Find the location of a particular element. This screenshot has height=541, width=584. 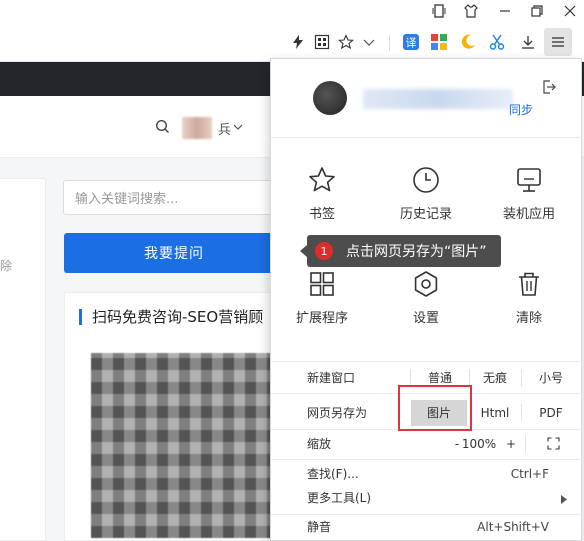

more-tools-row: 更多工具(L) is located at coordinates (427, 498).